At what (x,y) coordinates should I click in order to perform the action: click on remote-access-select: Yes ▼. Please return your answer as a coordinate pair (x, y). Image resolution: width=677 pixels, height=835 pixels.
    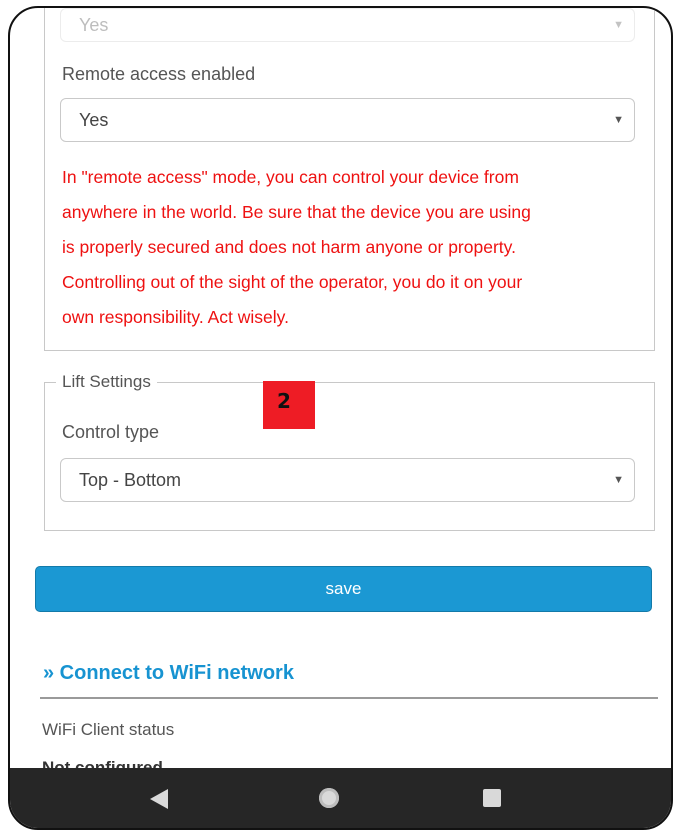
    Looking at the image, I should click on (347, 120).